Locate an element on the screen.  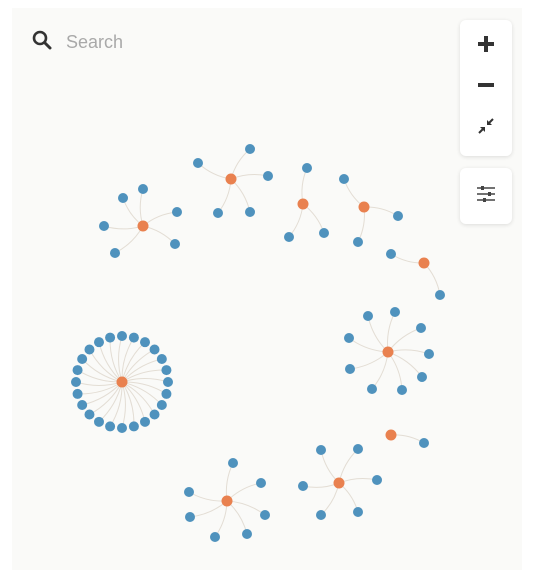
plus-icon is located at coordinates (486, 46).